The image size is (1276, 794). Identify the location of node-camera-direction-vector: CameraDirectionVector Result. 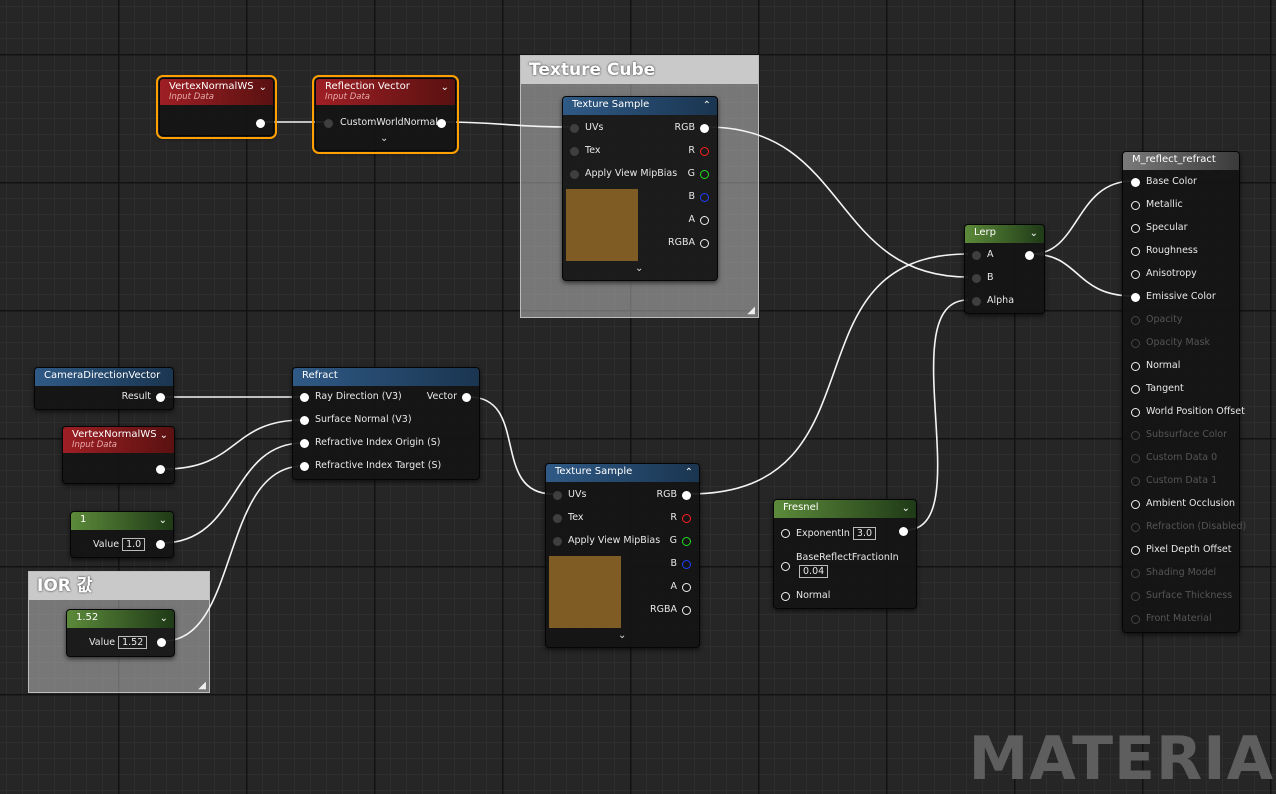
(104, 388).